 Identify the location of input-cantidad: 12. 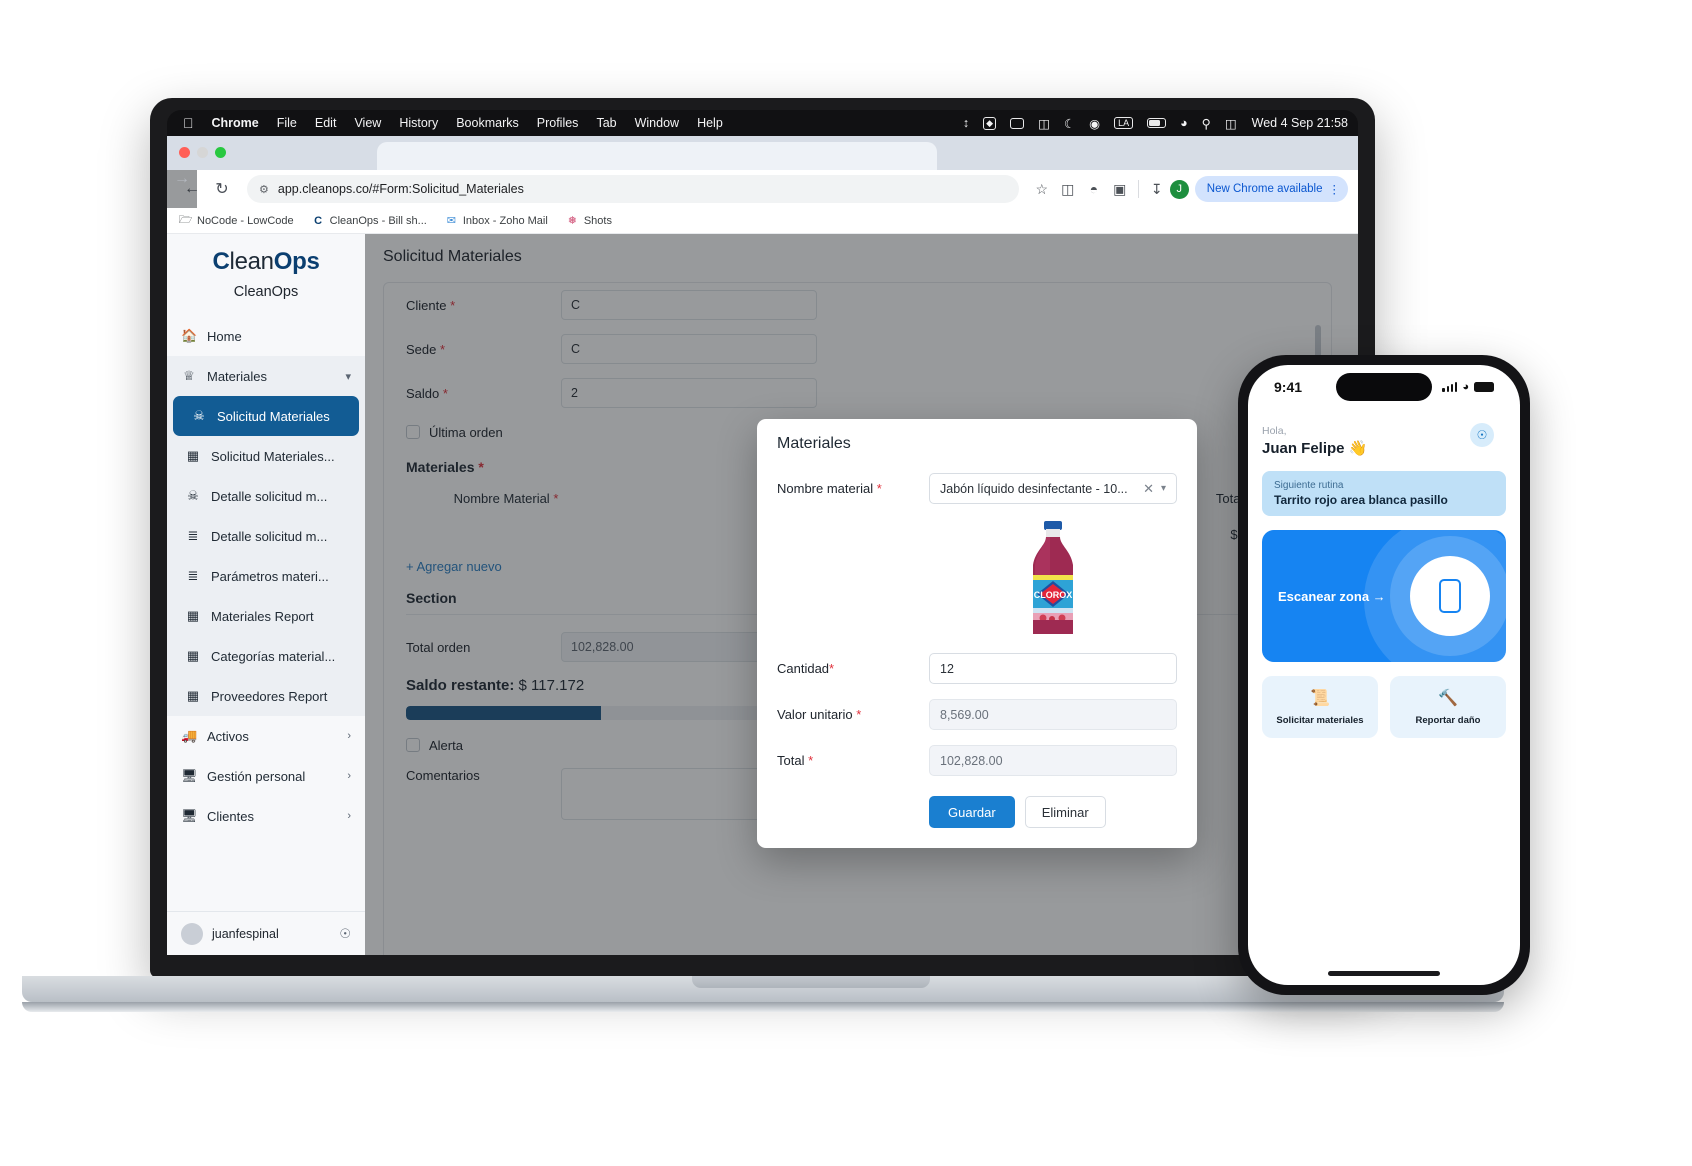
(1053, 668).